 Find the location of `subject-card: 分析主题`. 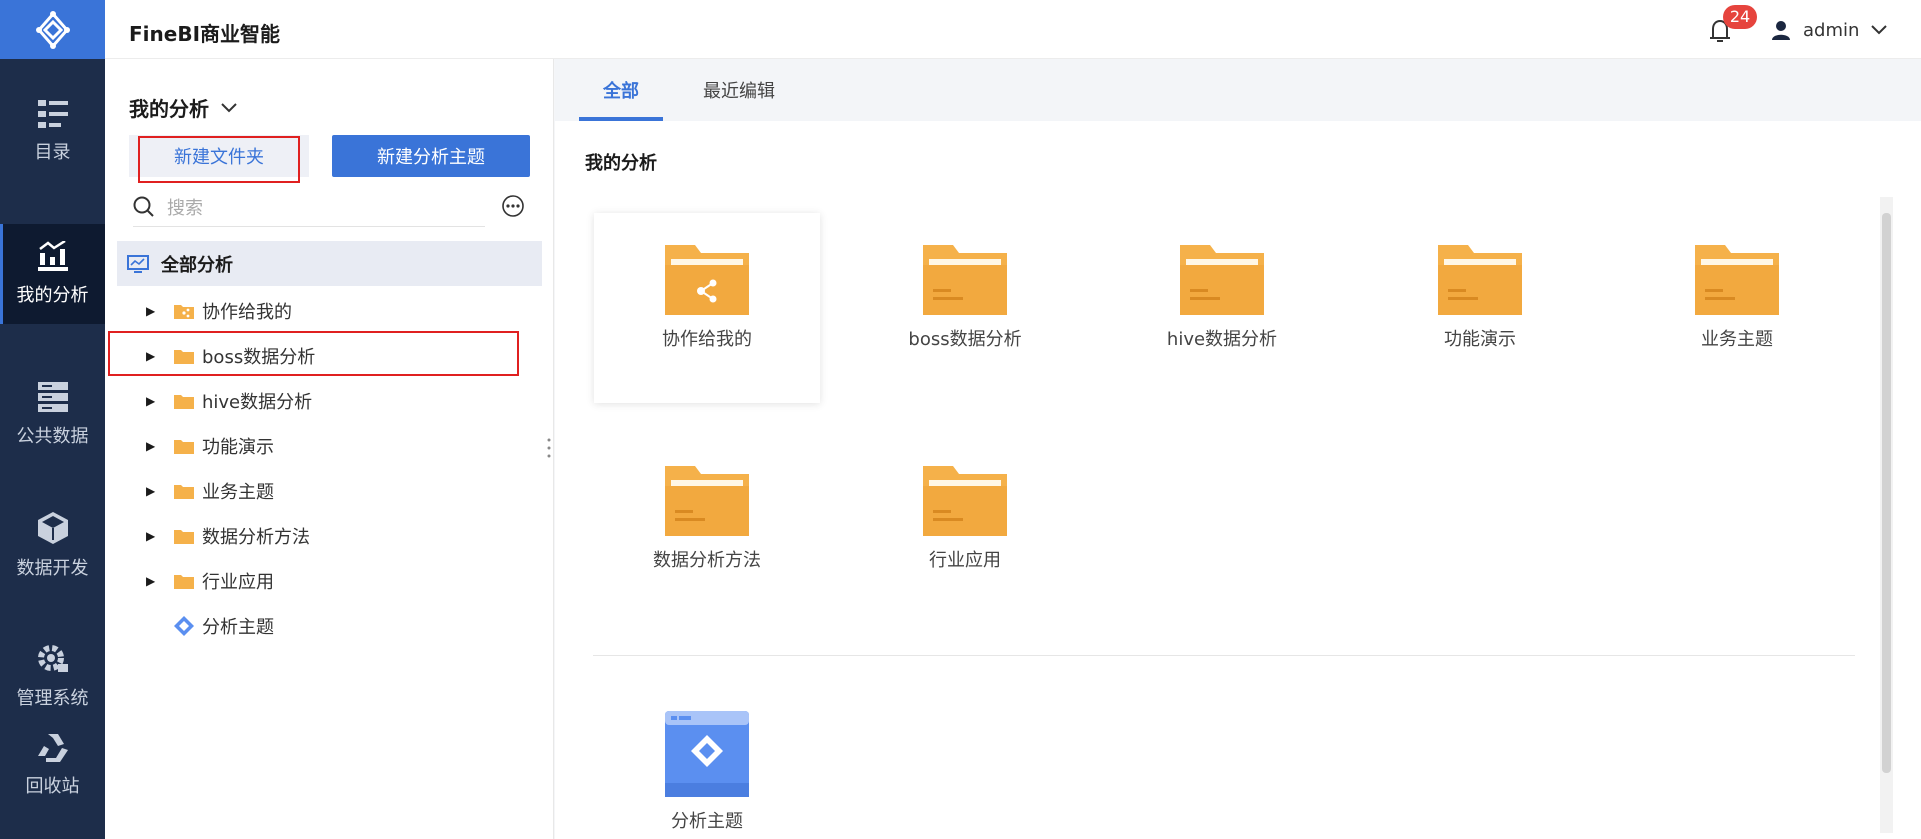

subject-card: 分析主题 is located at coordinates (707, 762).